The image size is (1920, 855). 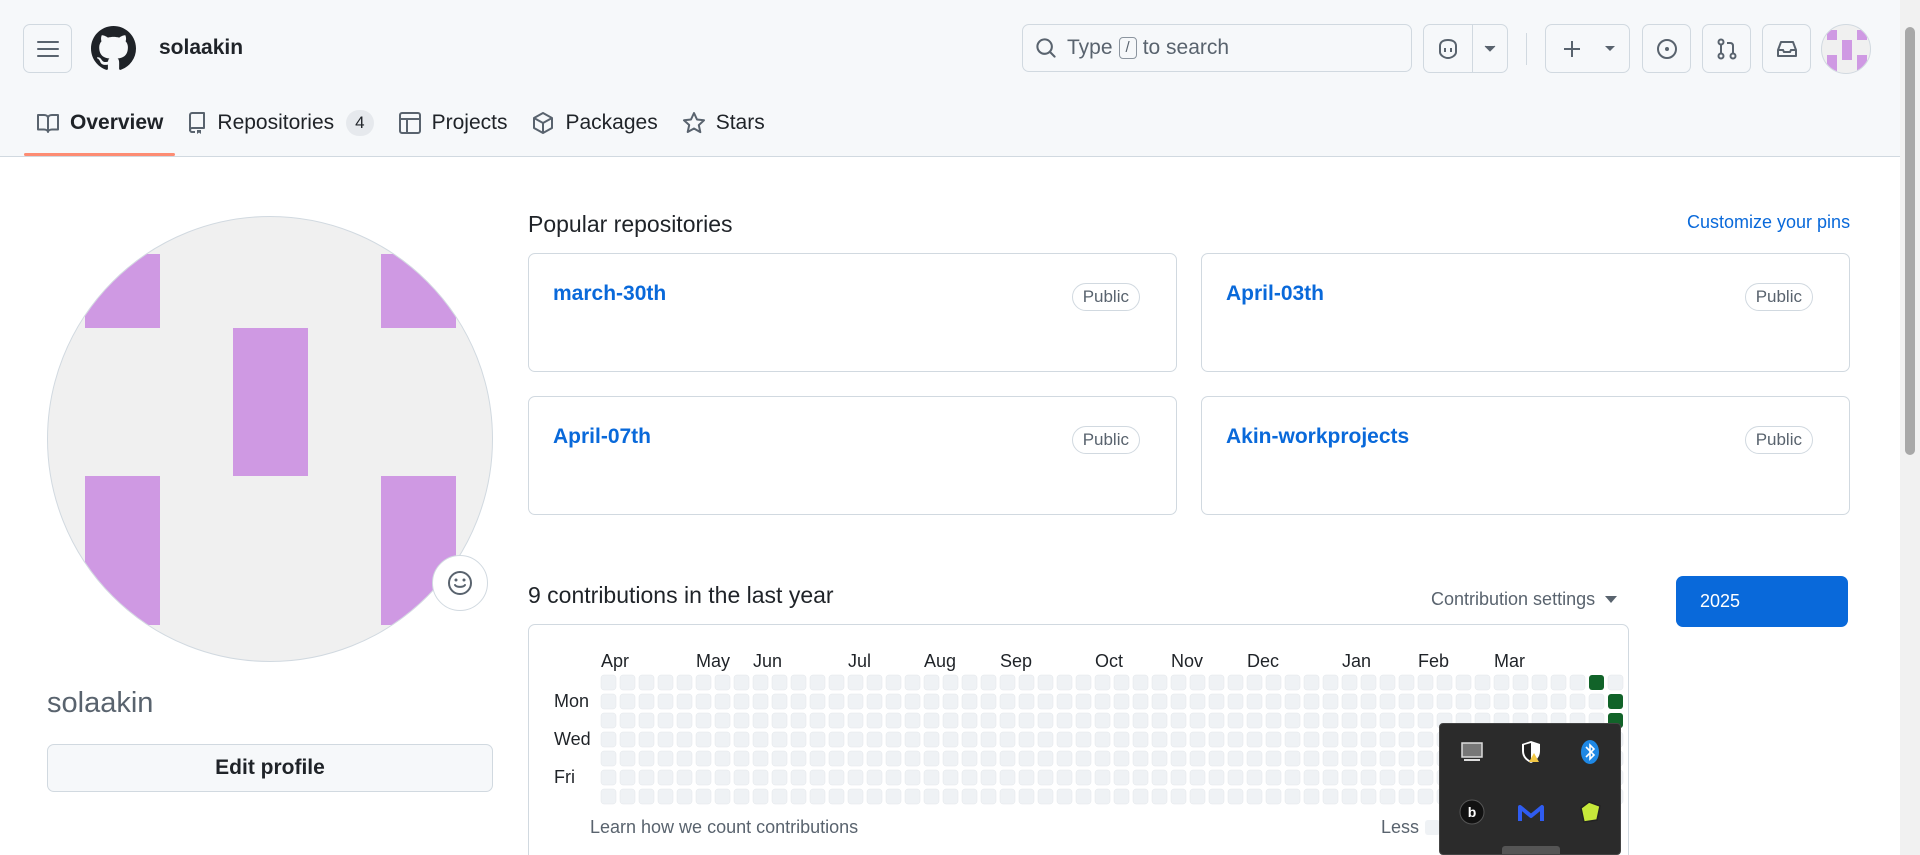 What do you see at coordinates (47, 48) in the screenshot?
I see `menu-button` at bounding box center [47, 48].